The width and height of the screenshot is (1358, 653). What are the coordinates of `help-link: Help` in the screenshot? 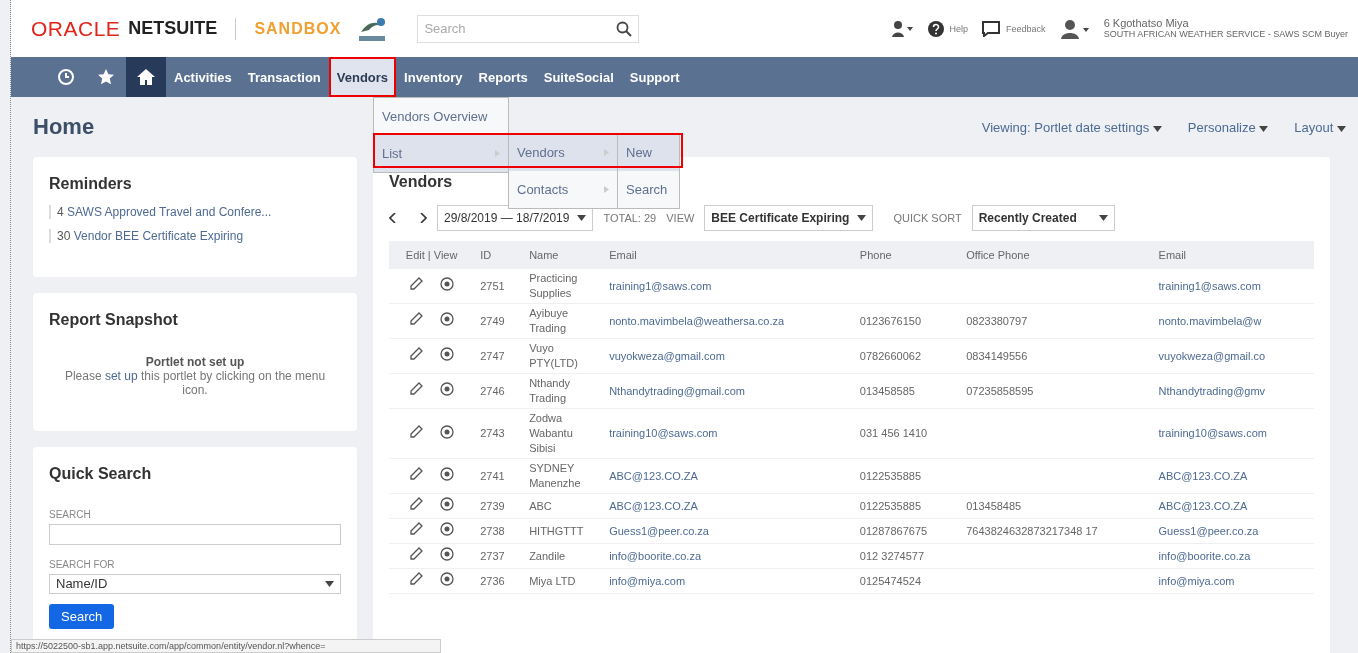 It's located at (959, 28).